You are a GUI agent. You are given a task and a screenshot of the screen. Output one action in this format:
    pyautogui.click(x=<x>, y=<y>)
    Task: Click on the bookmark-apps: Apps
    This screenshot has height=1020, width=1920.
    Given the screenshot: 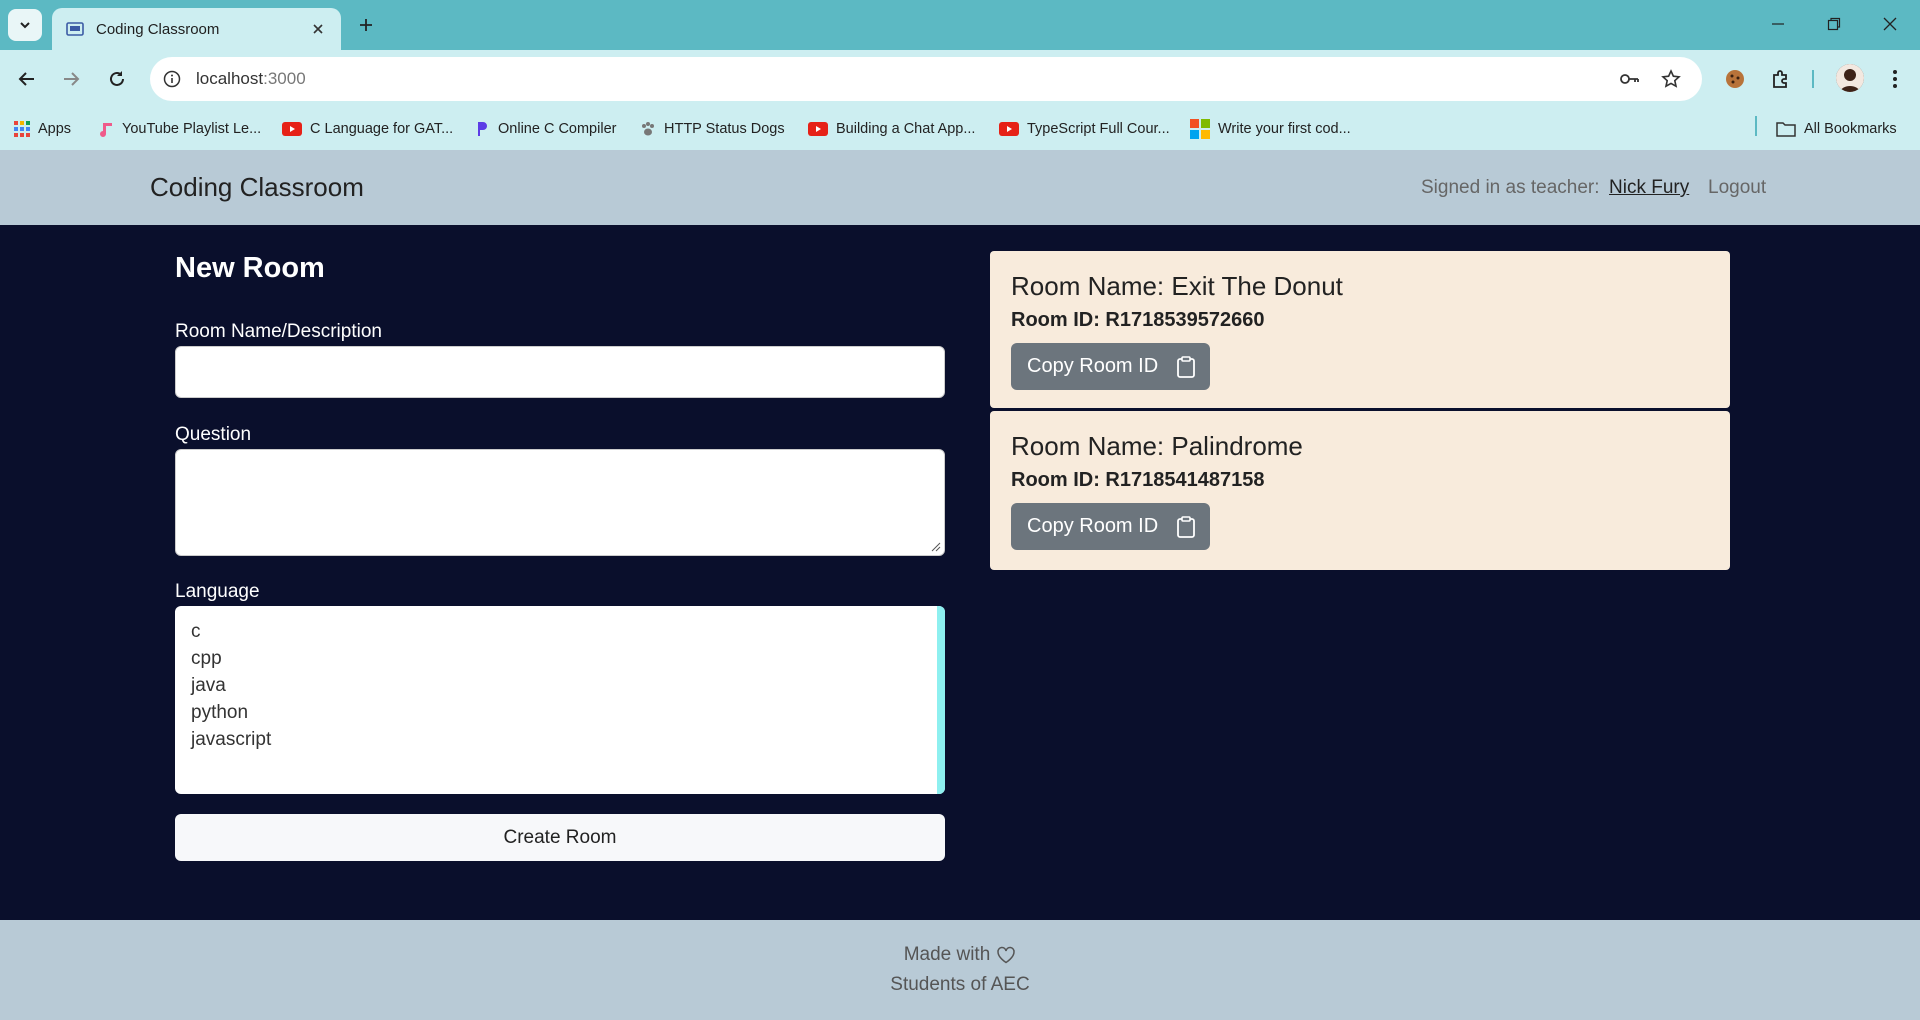 What is the action you would take?
    pyautogui.click(x=42, y=129)
    